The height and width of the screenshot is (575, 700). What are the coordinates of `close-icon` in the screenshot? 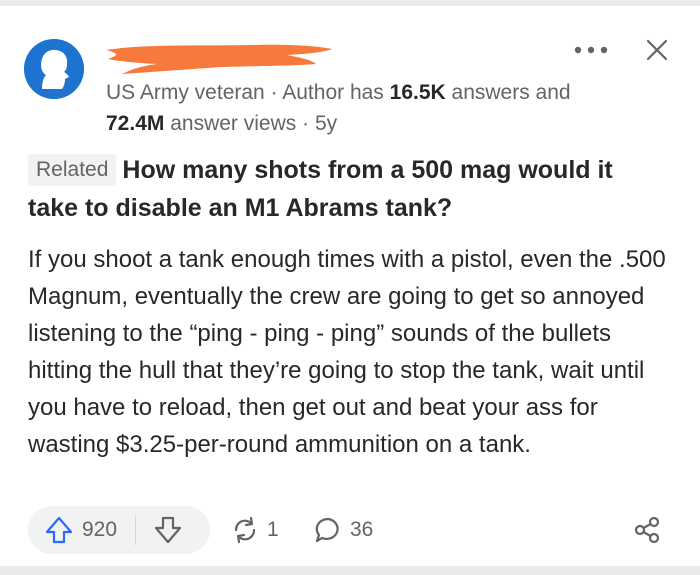 It's located at (657, 50).